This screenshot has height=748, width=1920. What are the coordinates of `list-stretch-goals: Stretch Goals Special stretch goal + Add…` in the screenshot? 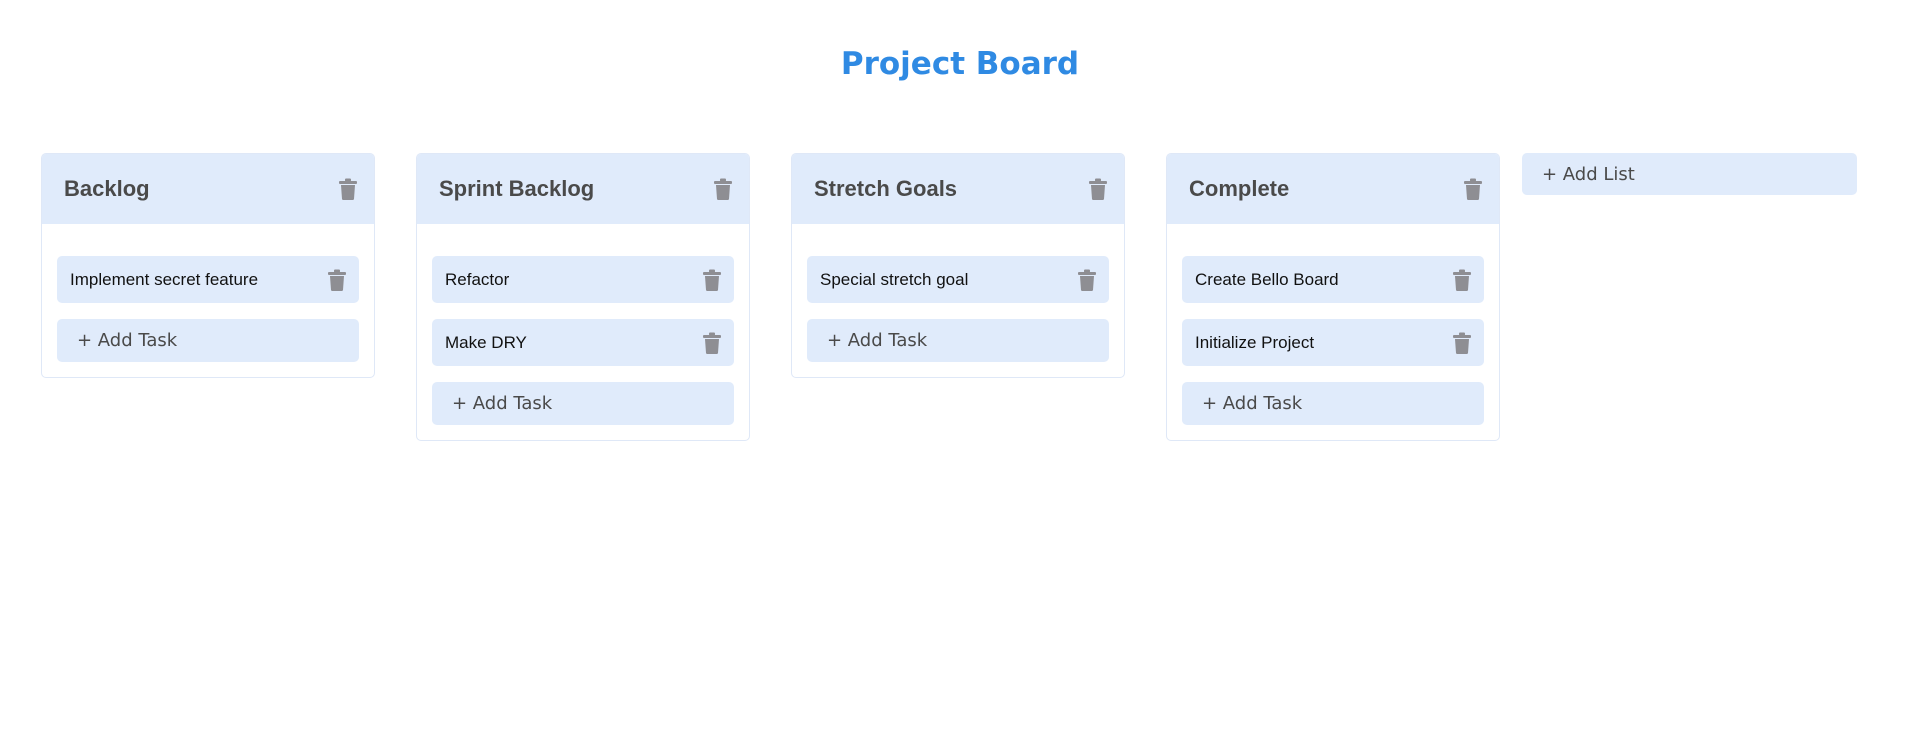 It's located at (958, 265).